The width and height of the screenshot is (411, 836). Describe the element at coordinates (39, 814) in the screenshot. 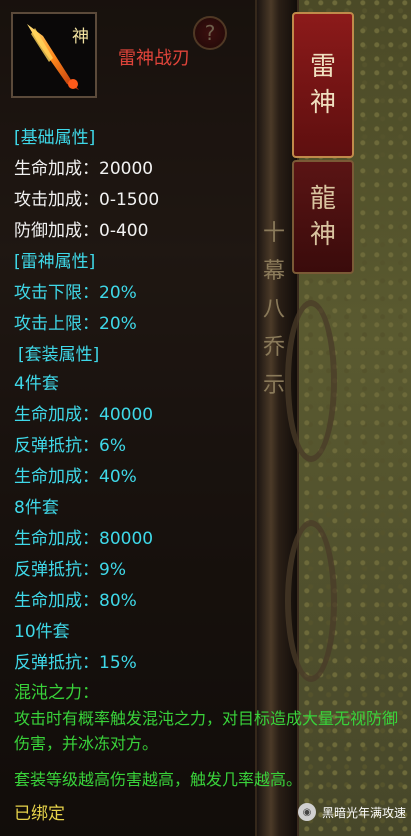

I see `bound-status: 已绑定` at that location.